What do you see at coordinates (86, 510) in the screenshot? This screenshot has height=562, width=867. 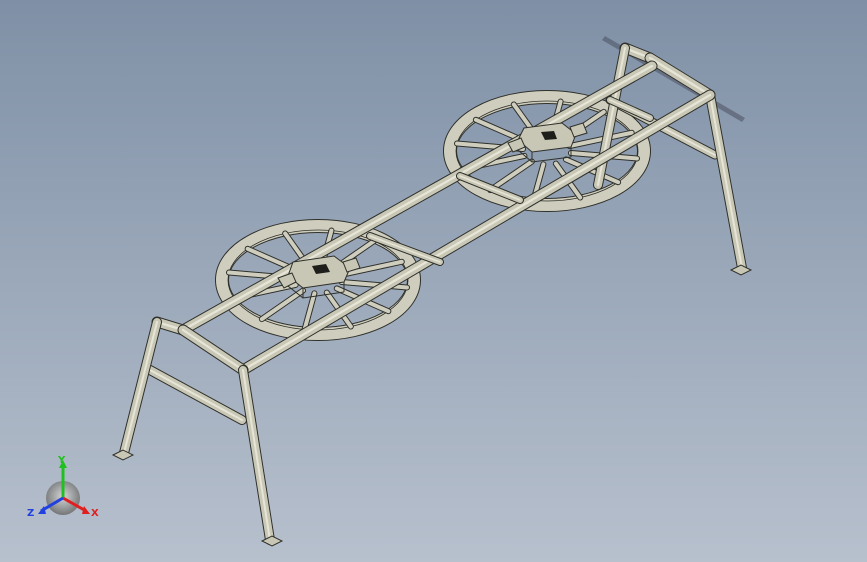 I see `x-axis-arrowhead` at bounding box center [86, 510].